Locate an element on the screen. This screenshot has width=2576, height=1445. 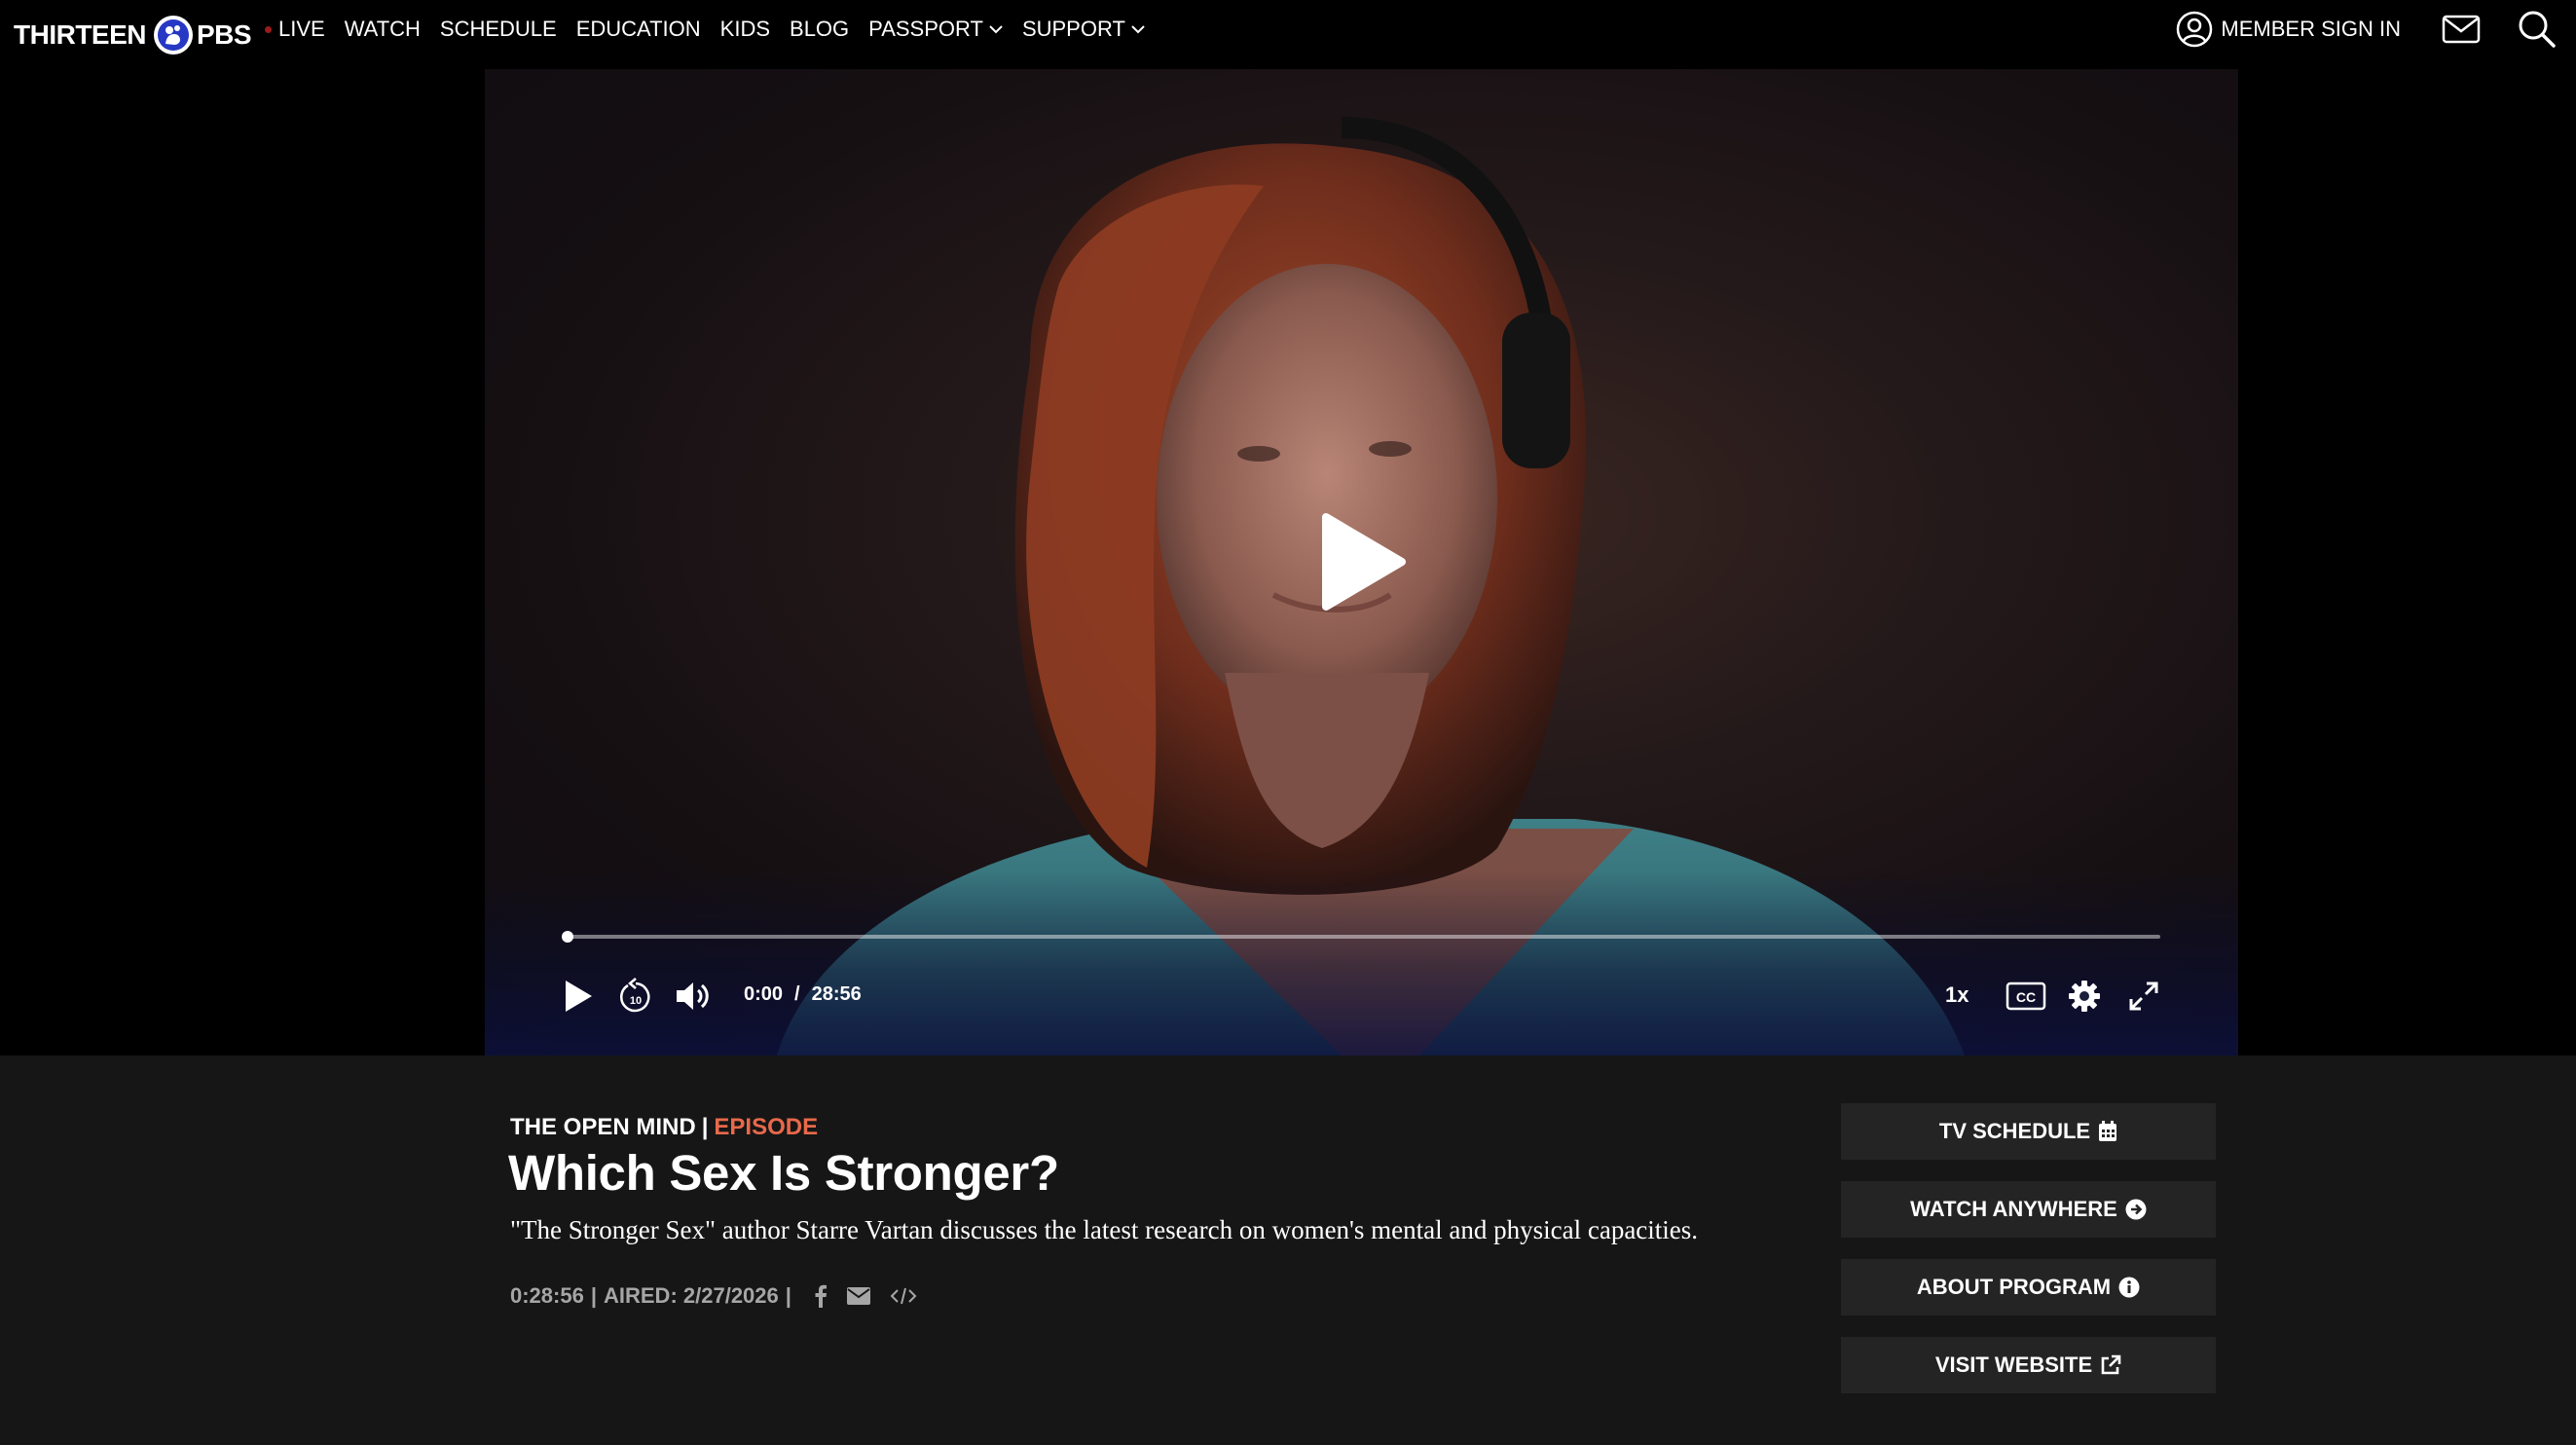
volume-button is located at coordinates (693, 996).